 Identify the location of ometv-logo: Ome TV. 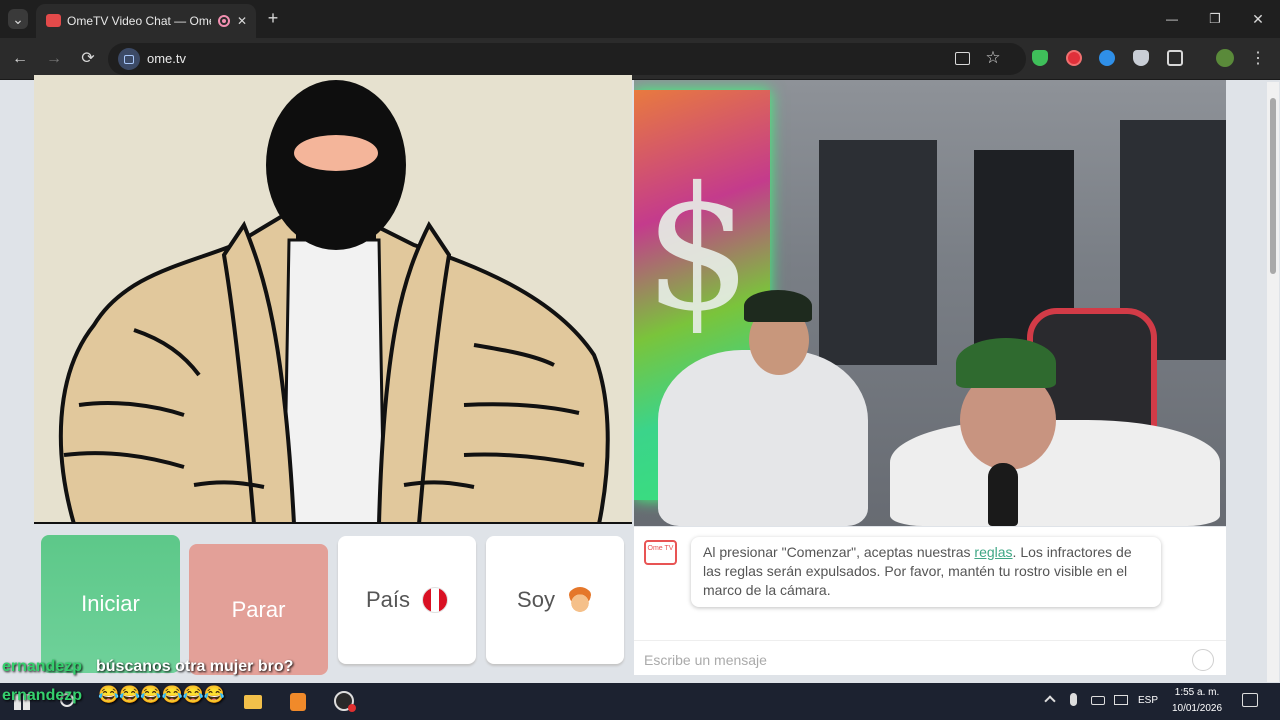
(660, 552).